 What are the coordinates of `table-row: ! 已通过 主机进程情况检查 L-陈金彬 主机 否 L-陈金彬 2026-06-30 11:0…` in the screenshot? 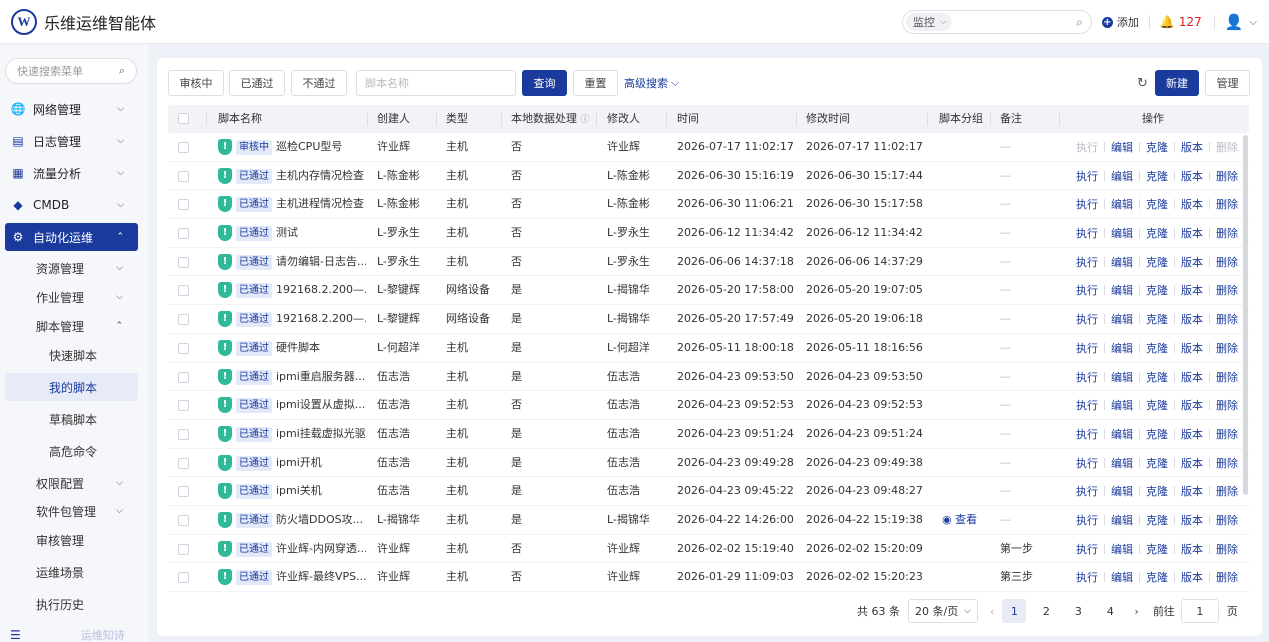 It's located at (708, 205).